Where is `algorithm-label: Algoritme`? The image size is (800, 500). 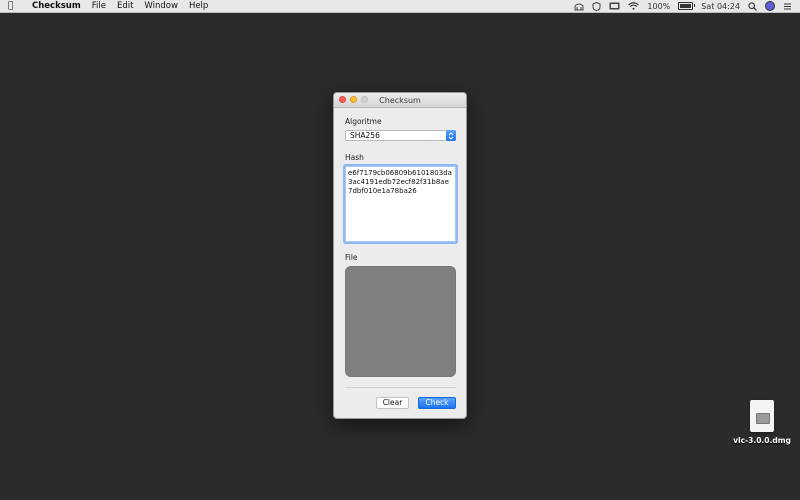 algorithm-label: Algoritme is located at coordinates (363, 121).